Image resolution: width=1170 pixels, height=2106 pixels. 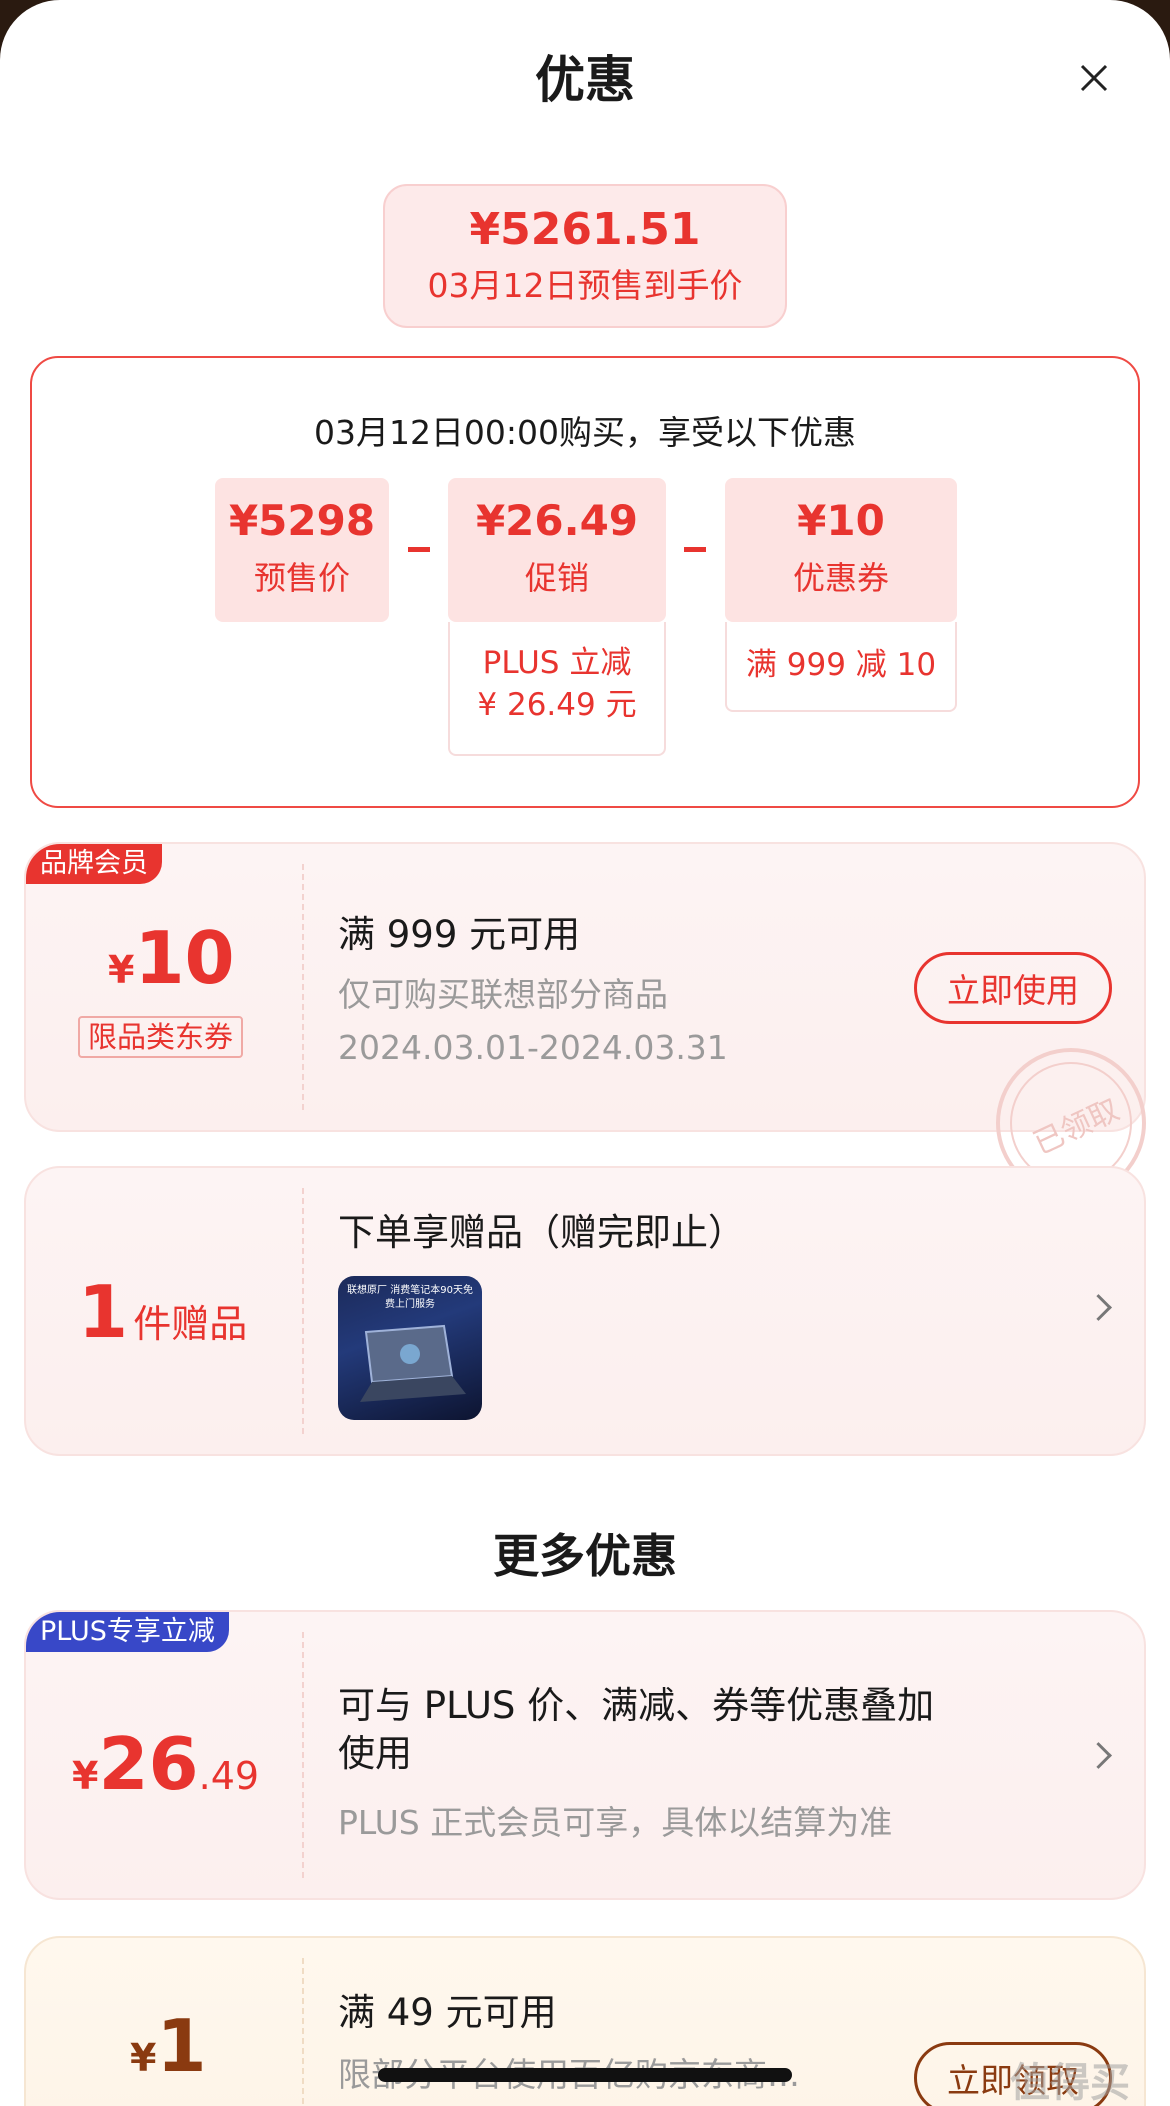 I want to click on coupon-label: 优惠券, so click(x=840, y=578).